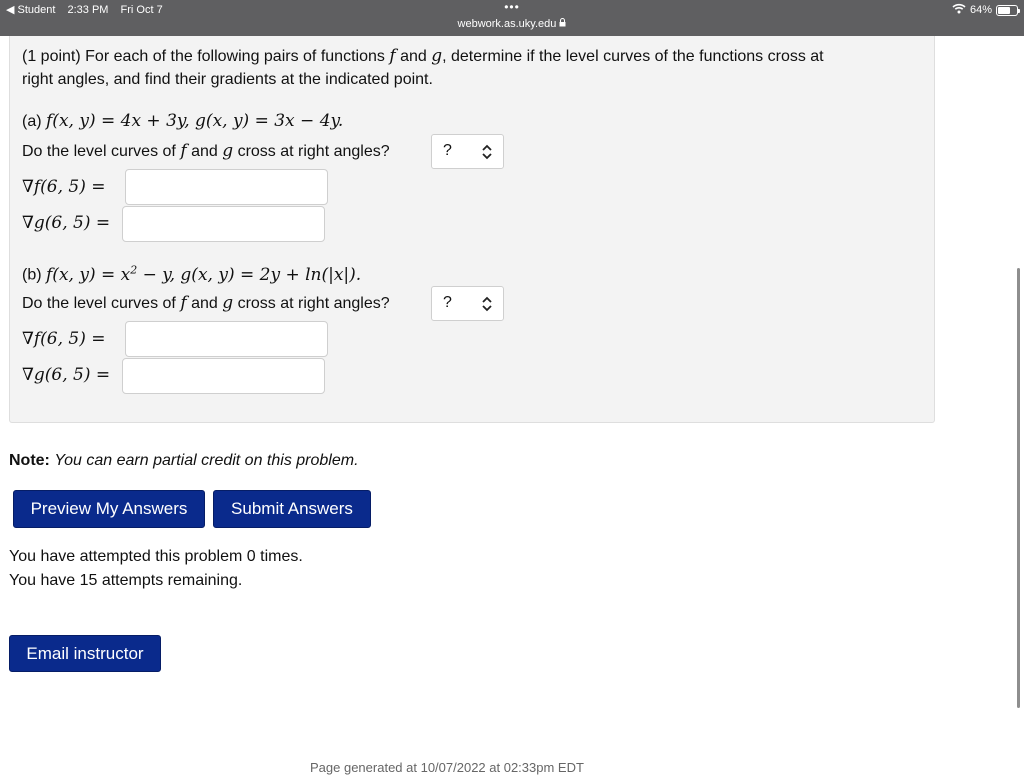  Describe the element at coordinates (85, 653) in the screenshot. I see `email-instructor-button: Email instructor` at that location.